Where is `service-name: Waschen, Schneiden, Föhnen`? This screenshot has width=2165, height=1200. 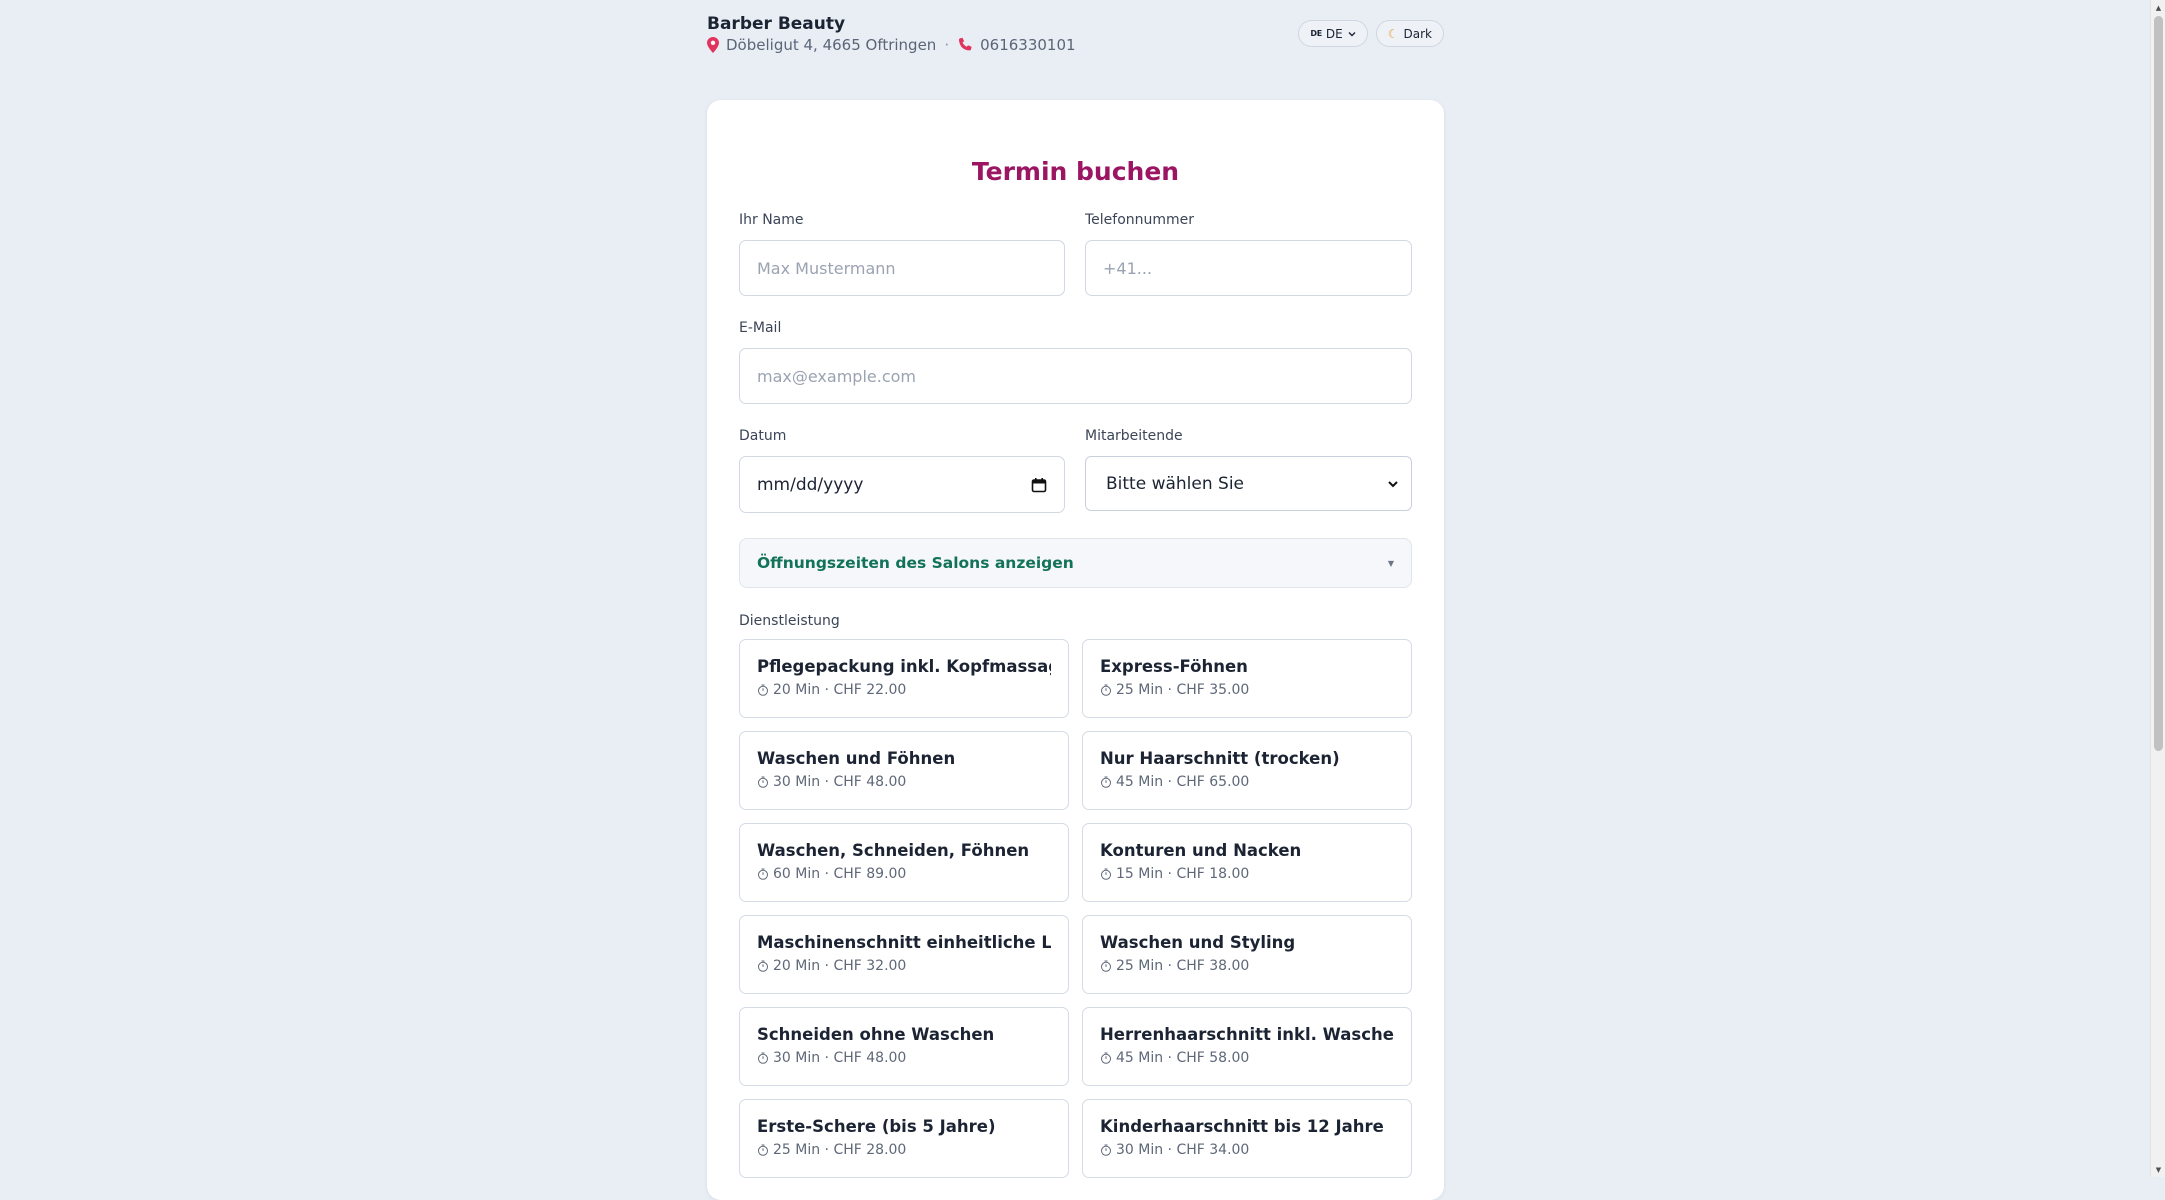 service-name: Waschen, Schneiden, Föhnen is located at coordinates (893, 850).